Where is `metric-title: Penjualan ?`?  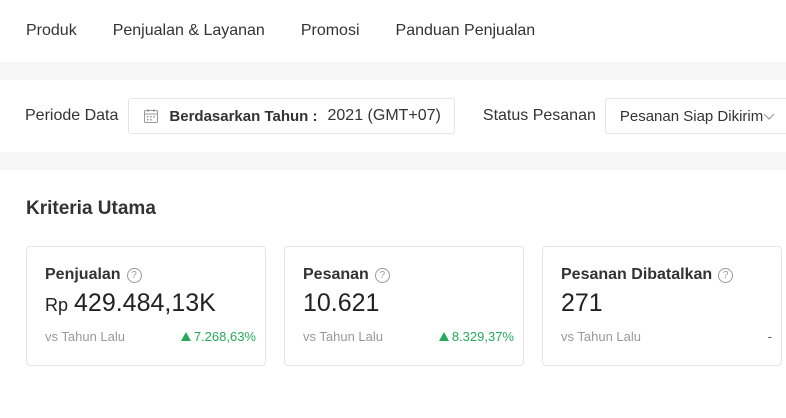
metric-title: Penjualan ? is located at coordinates (93, 275).